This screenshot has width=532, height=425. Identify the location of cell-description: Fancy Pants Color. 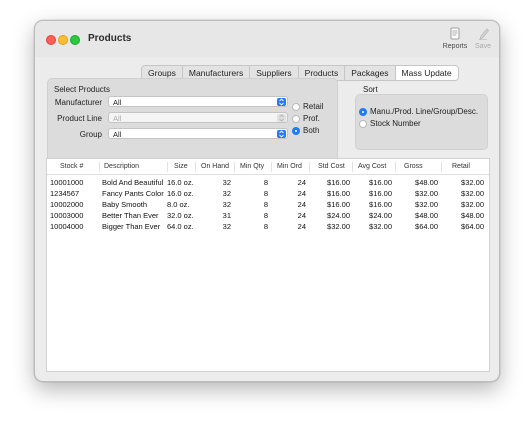
(133, 193).